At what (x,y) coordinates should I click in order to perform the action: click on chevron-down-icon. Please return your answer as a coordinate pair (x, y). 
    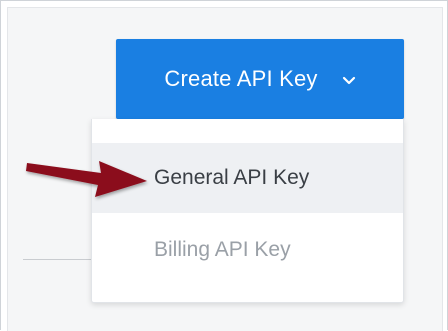
    Looking at the image, I should click on (349, 79).